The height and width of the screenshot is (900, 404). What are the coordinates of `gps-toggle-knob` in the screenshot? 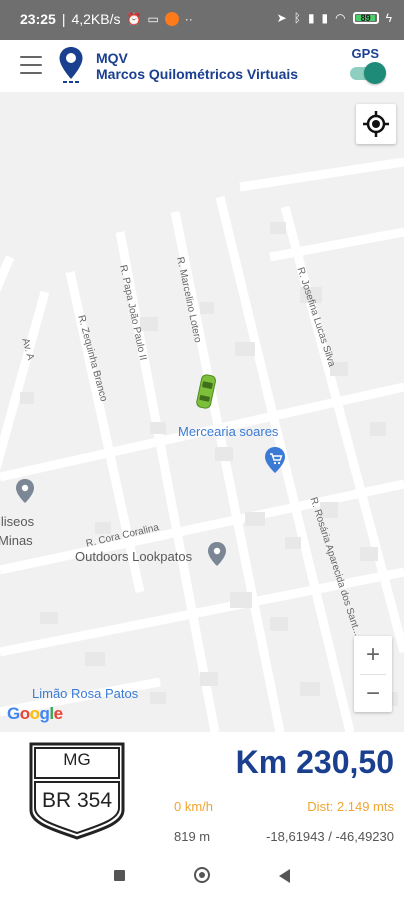 It's located at (375, 73).